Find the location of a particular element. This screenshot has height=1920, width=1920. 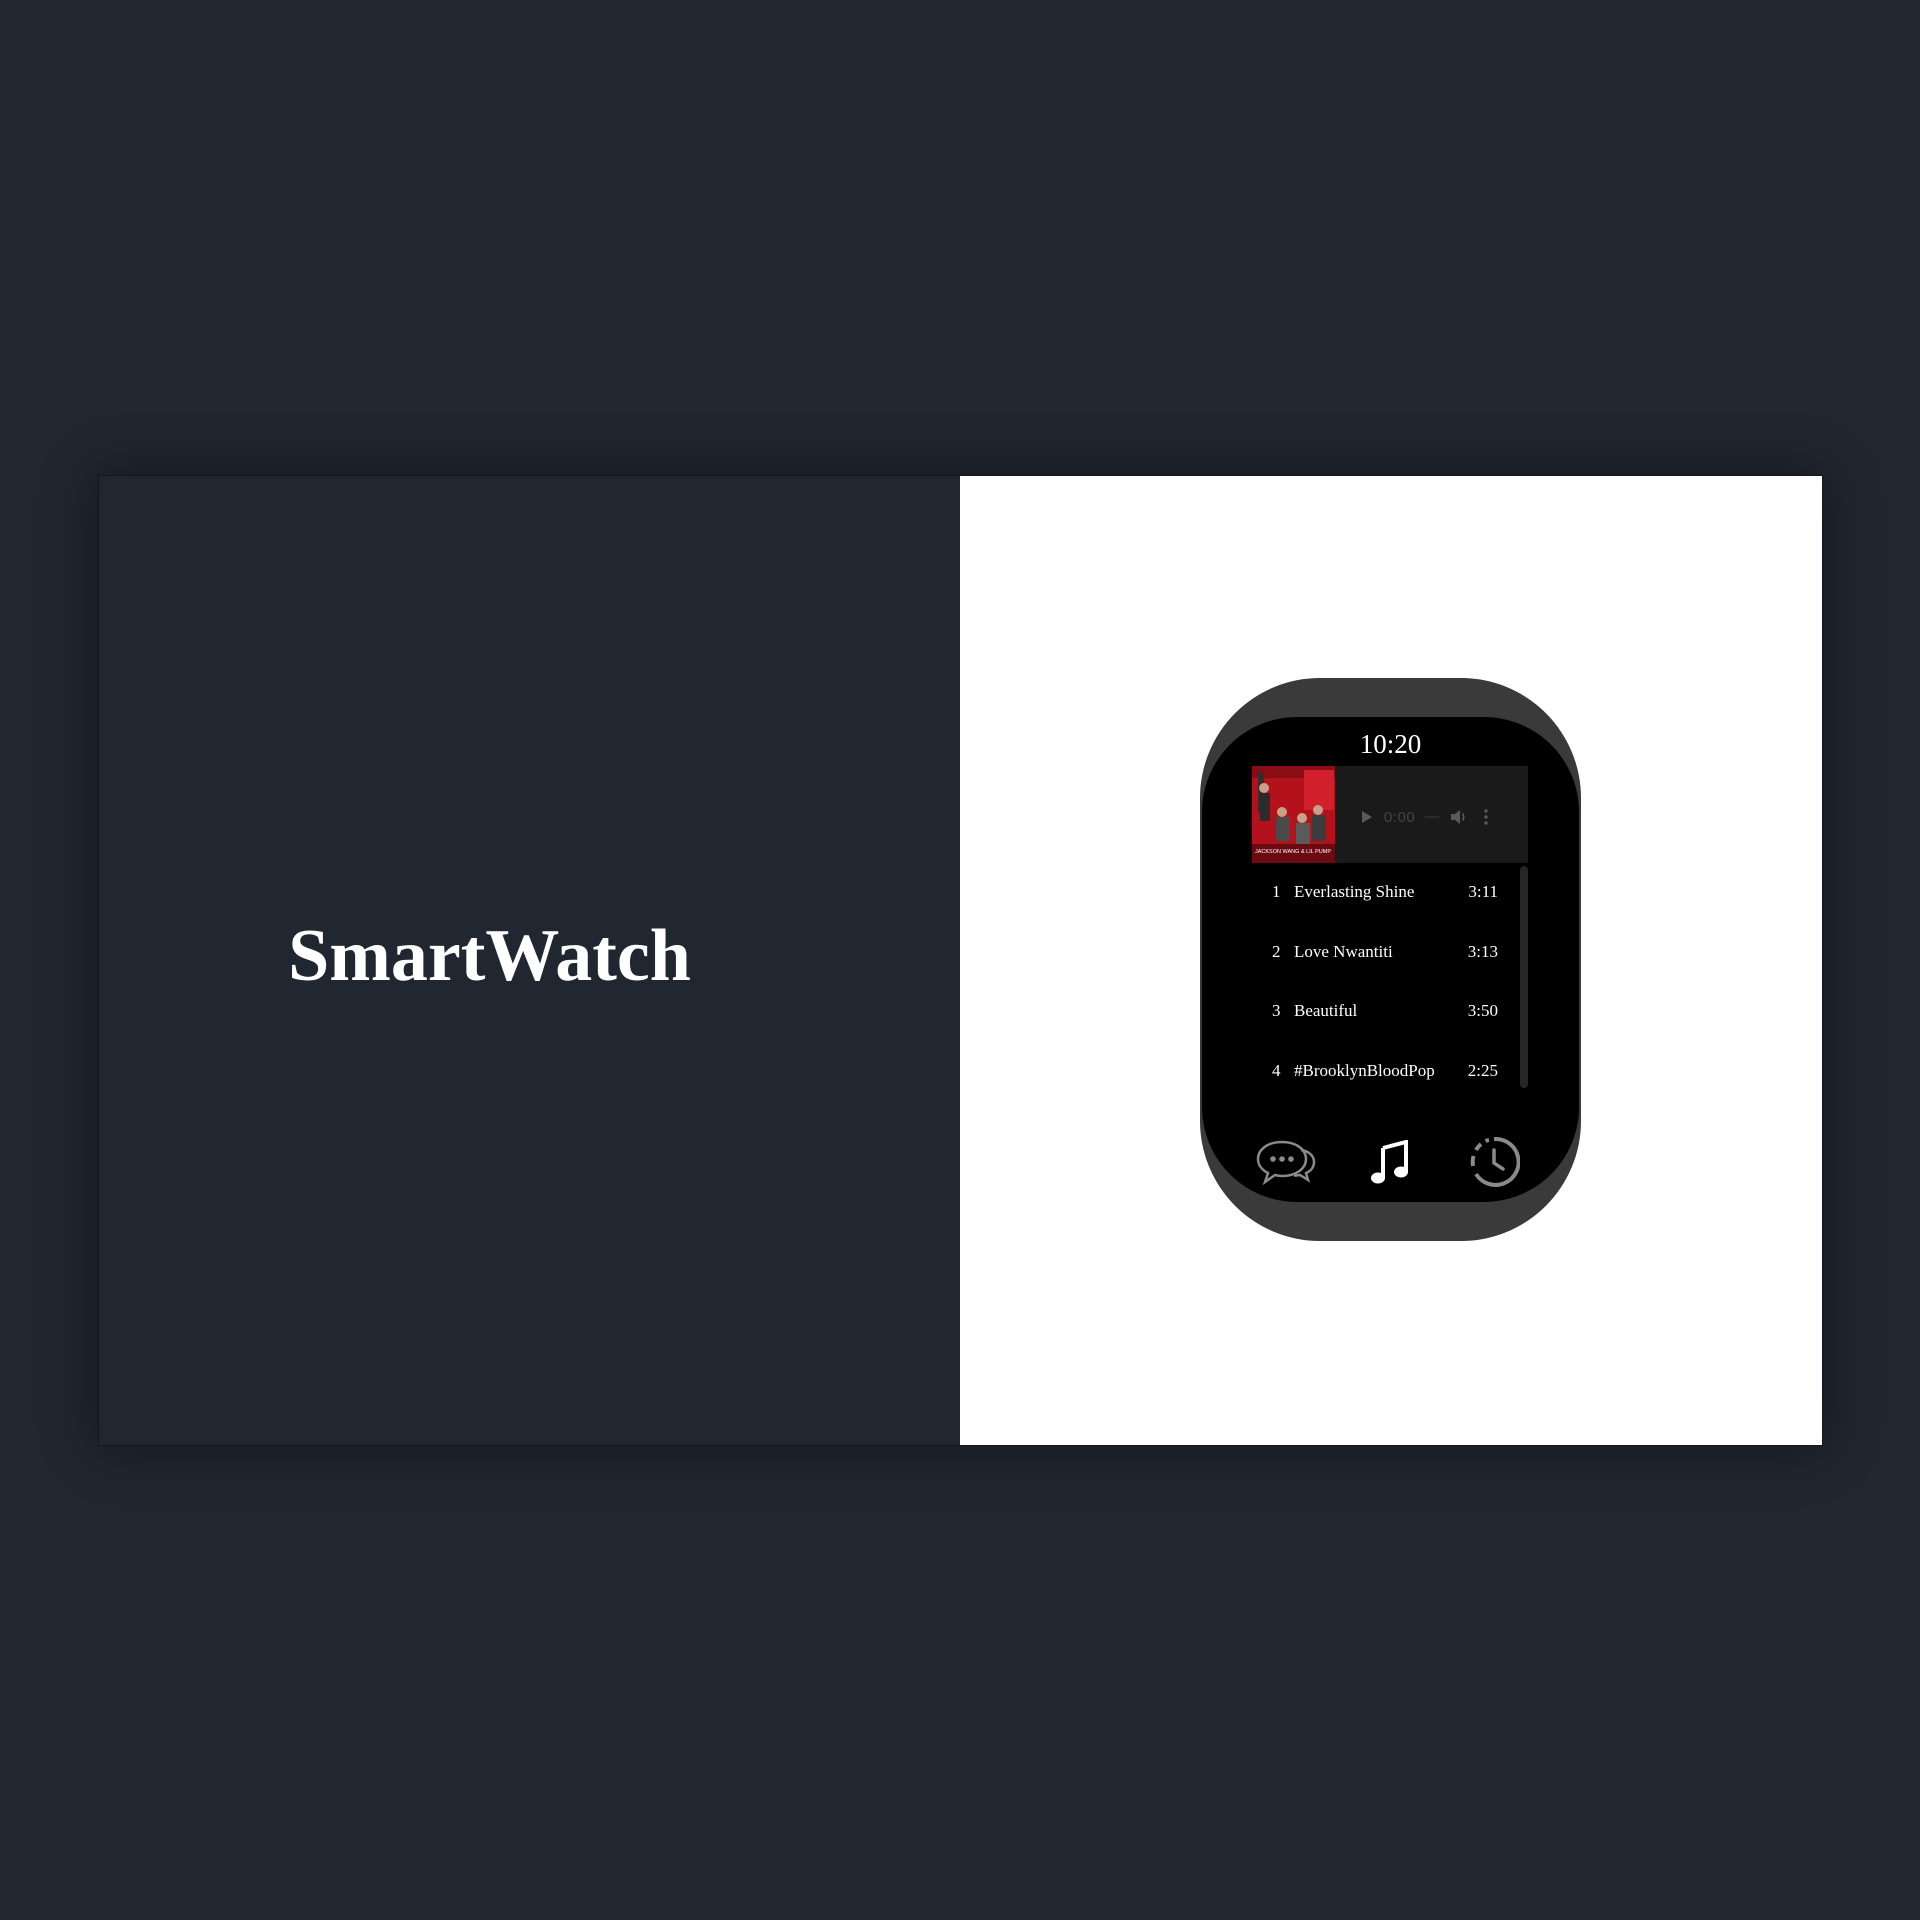

list-item: 1 Everlasting Shine 3:11 is located at coordinates (1386, 892).